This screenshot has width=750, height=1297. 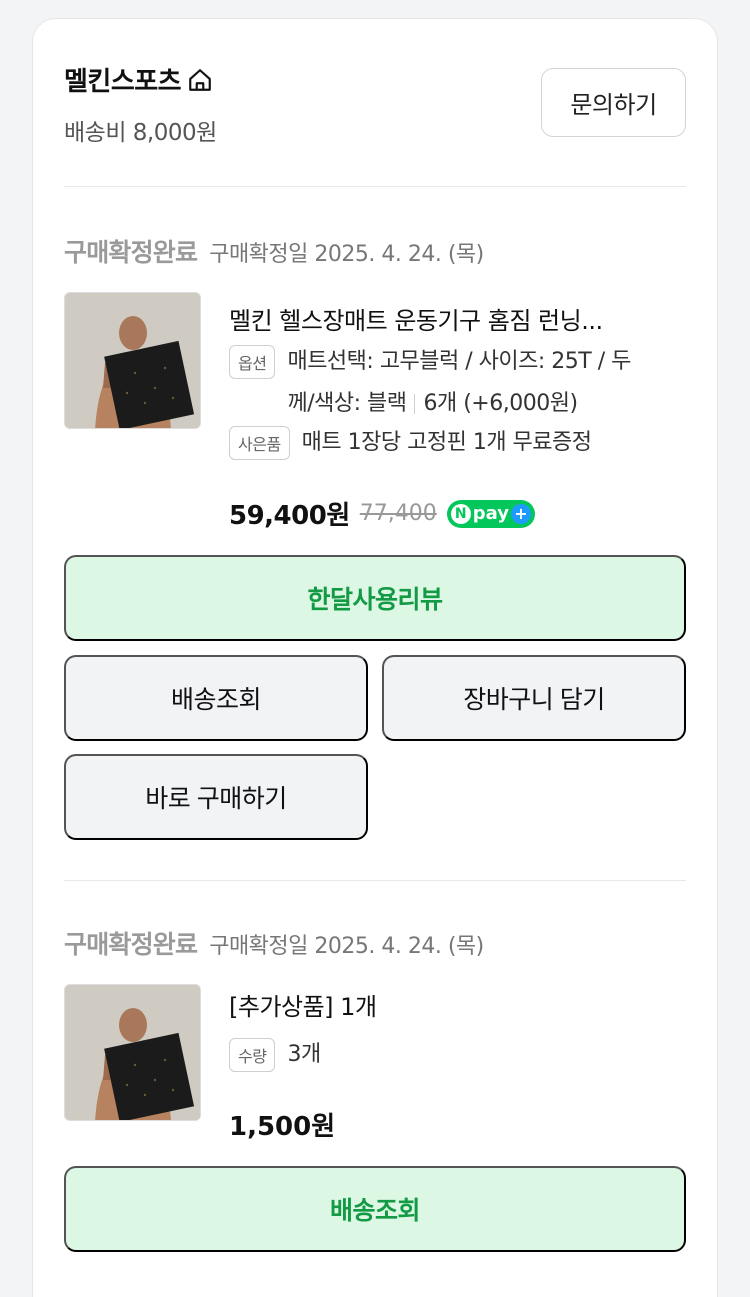 What do you see at coordinates (252, 1055) in the screenshot?
I see `quantity-tag: 수량` at bounding box center [252, 1055].